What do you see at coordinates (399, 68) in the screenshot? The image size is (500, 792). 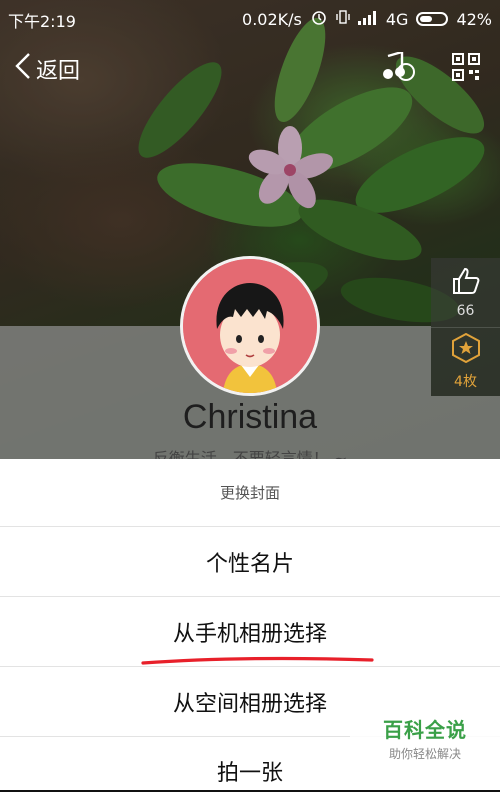 I see `music-note-icon` at bounding box center [399, 68].